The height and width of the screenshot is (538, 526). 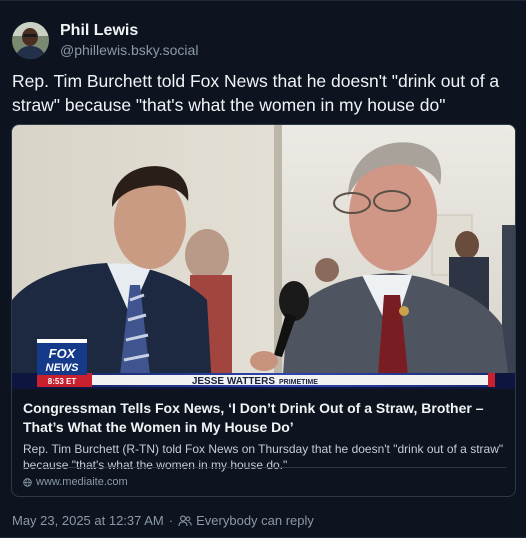 I want to click on chyron-show-suffix: PRIMETIME, so click(x=298, y=382).